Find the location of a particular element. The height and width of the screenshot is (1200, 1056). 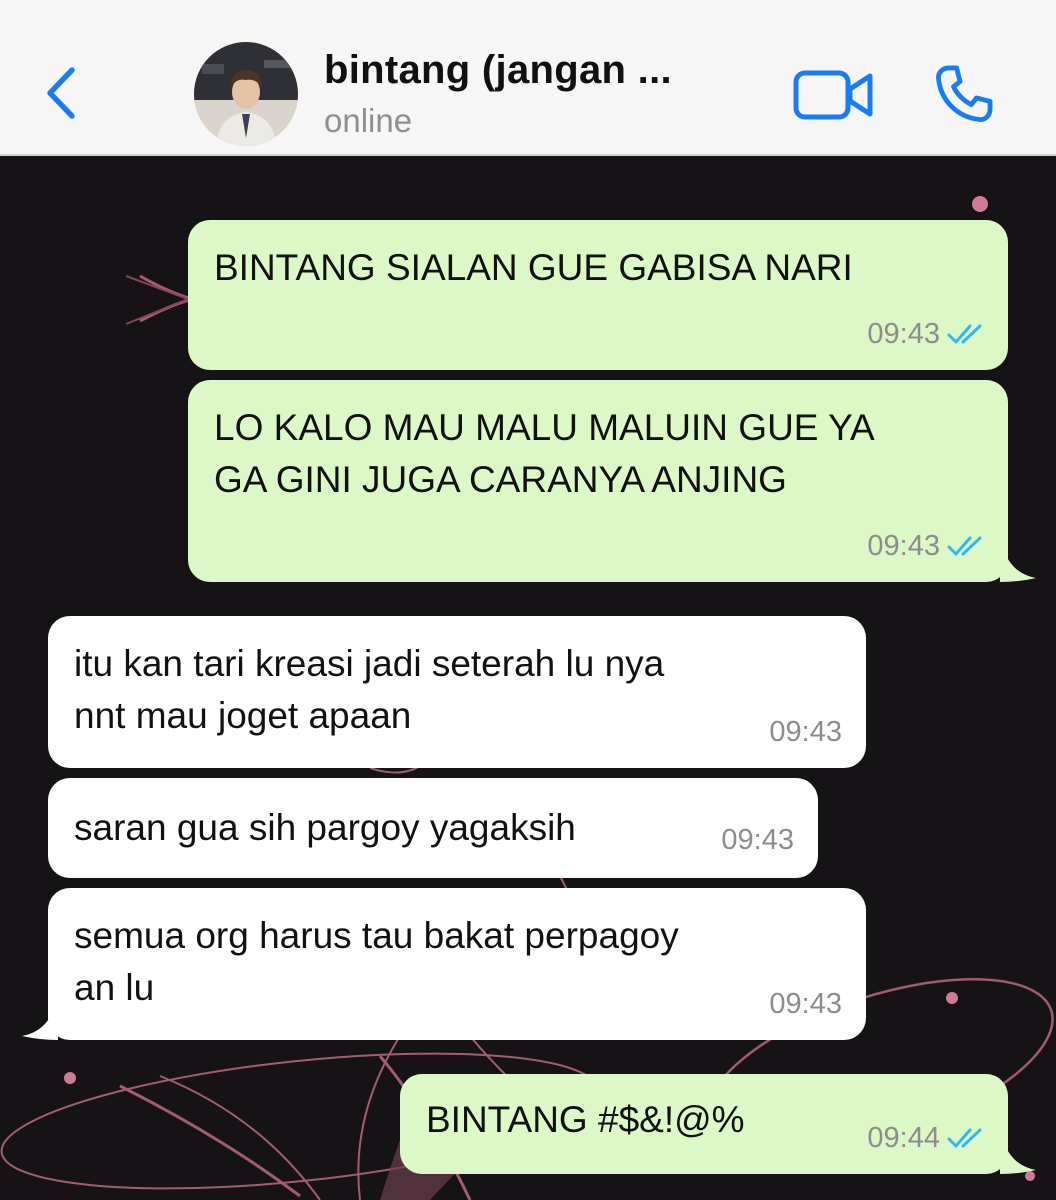

message-meta: 09:44 is located at coordinates (929, 1138).